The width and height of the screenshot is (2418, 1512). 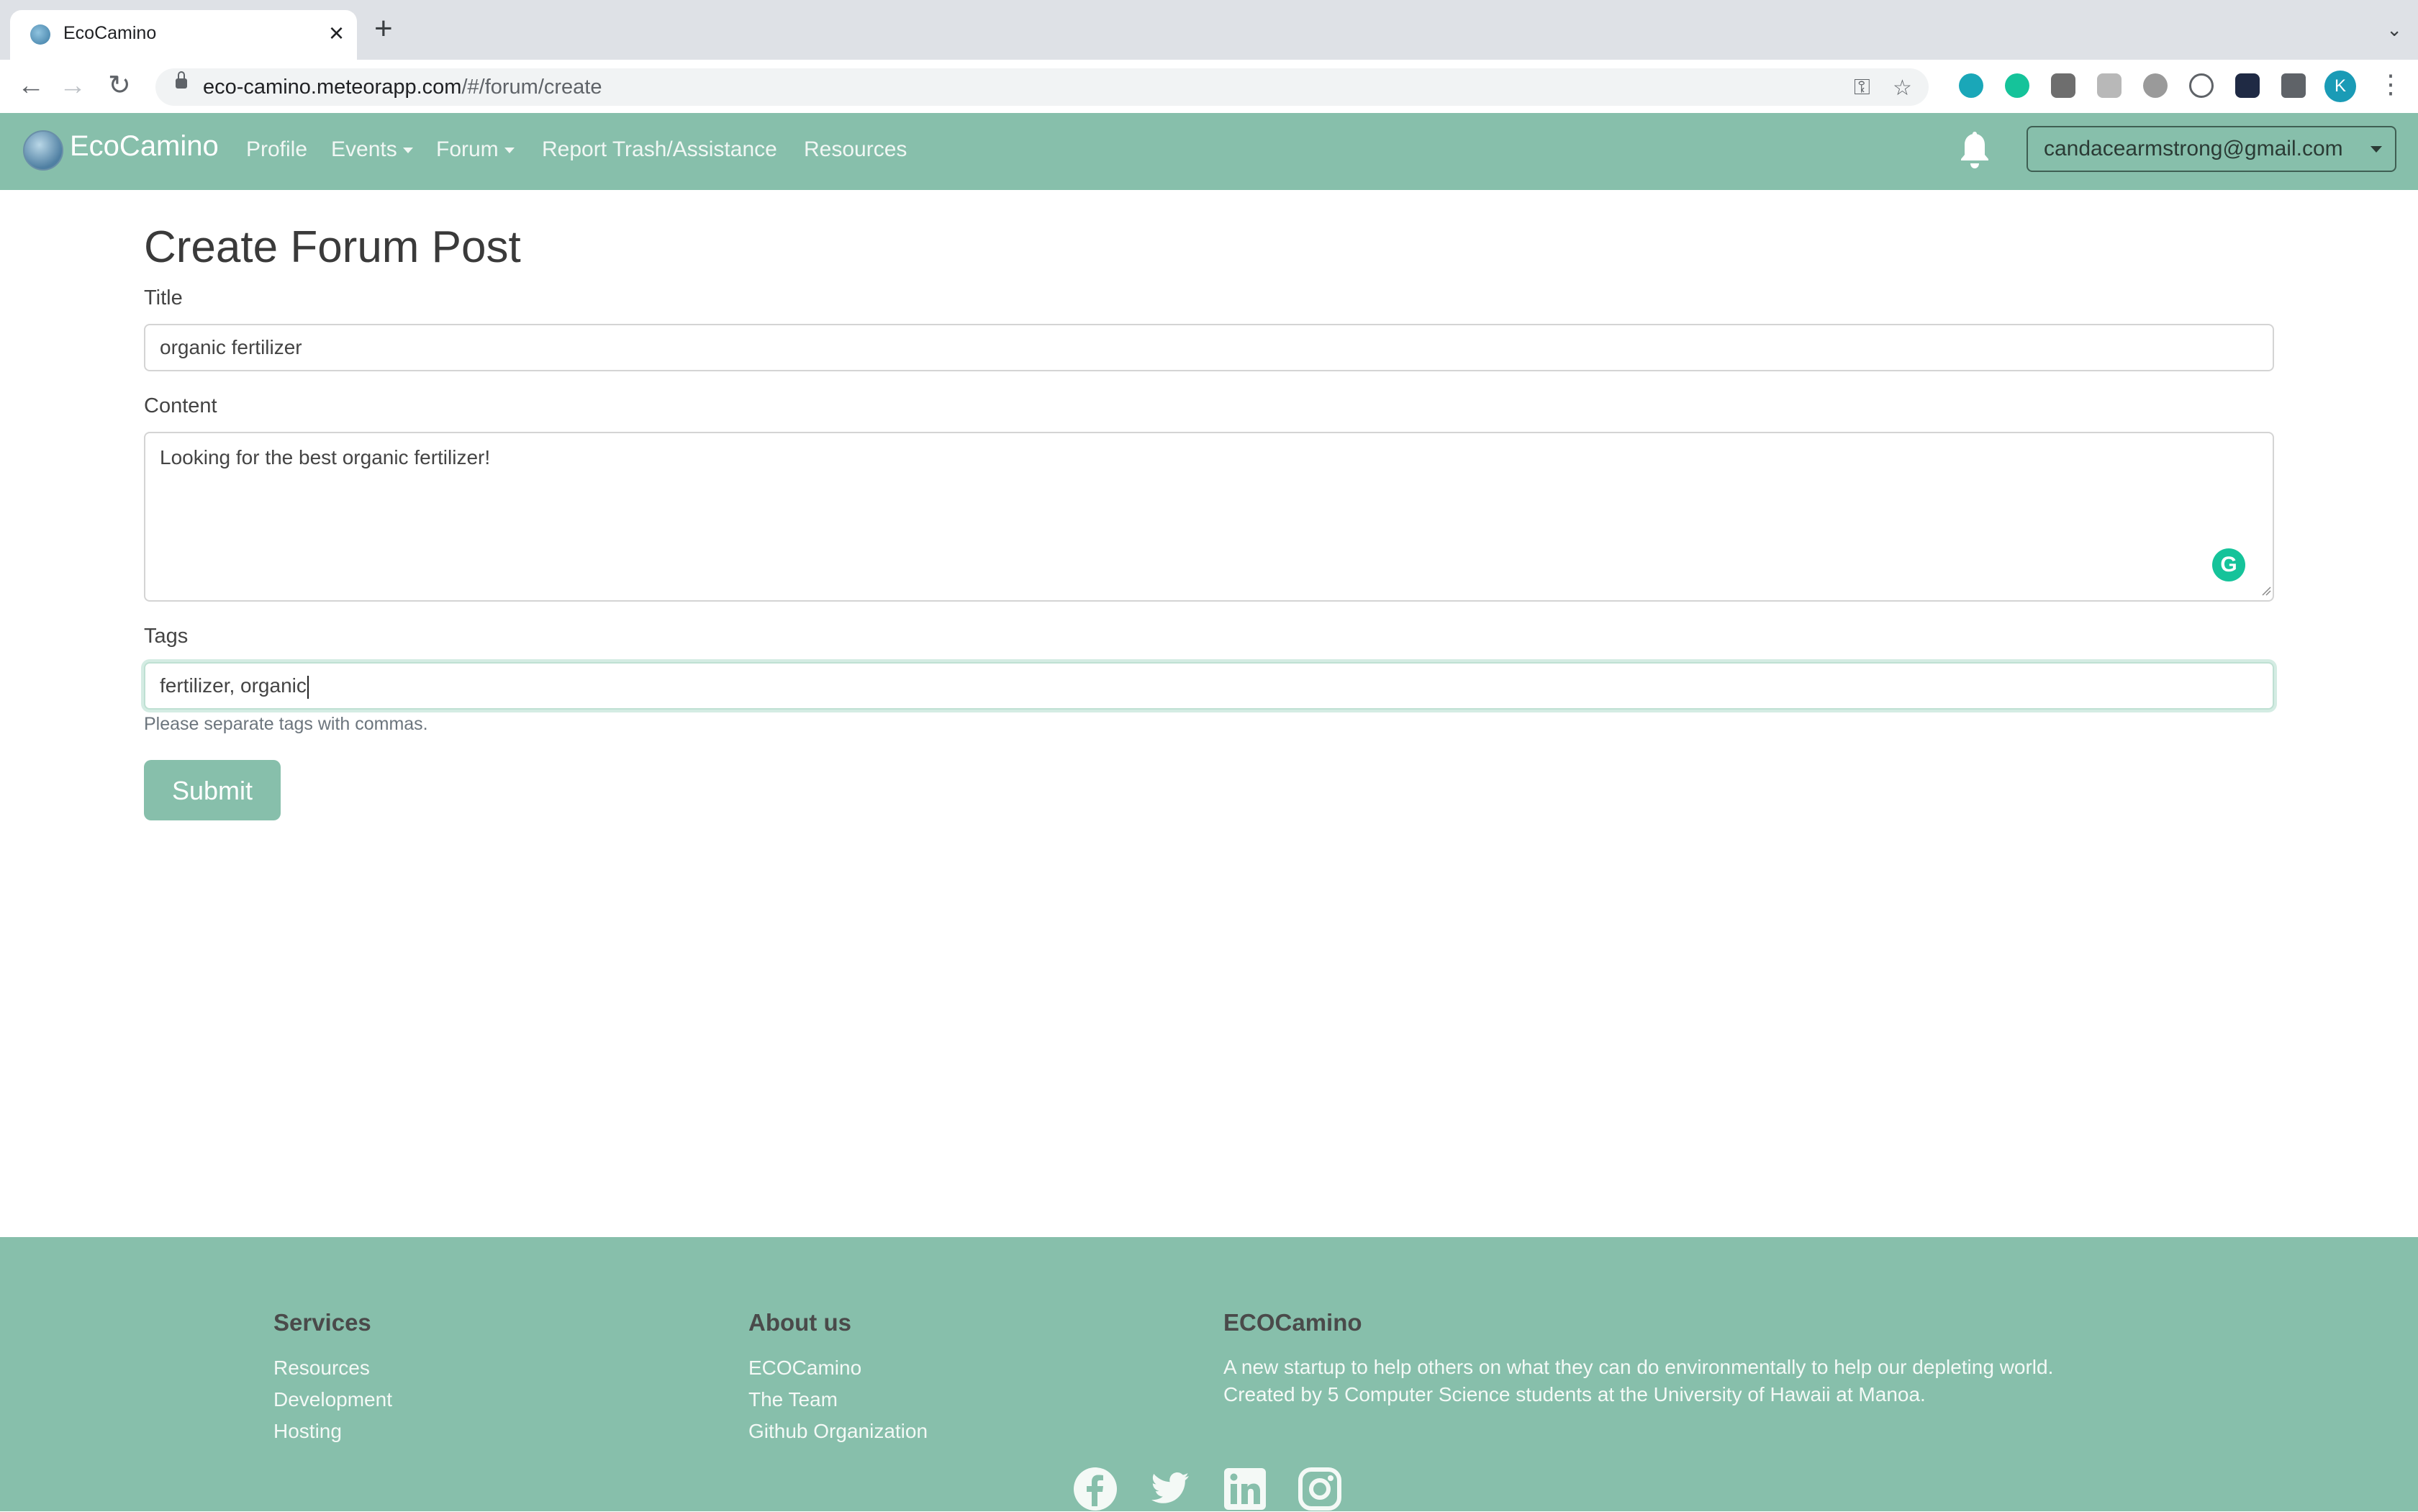 What do you see at coordinates (321, 1369) in the screenshot?
I see `footer-link-resources: Resources` at bounding box center [321, 1369].